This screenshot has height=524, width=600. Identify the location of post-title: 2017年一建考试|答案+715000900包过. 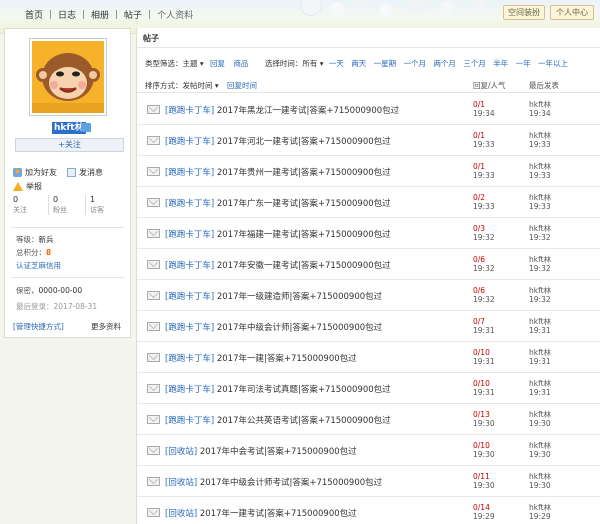
(278, 514).